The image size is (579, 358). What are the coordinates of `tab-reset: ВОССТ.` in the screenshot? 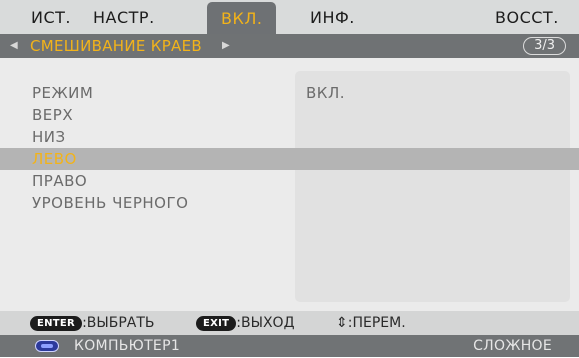 It's located at (527, 17).